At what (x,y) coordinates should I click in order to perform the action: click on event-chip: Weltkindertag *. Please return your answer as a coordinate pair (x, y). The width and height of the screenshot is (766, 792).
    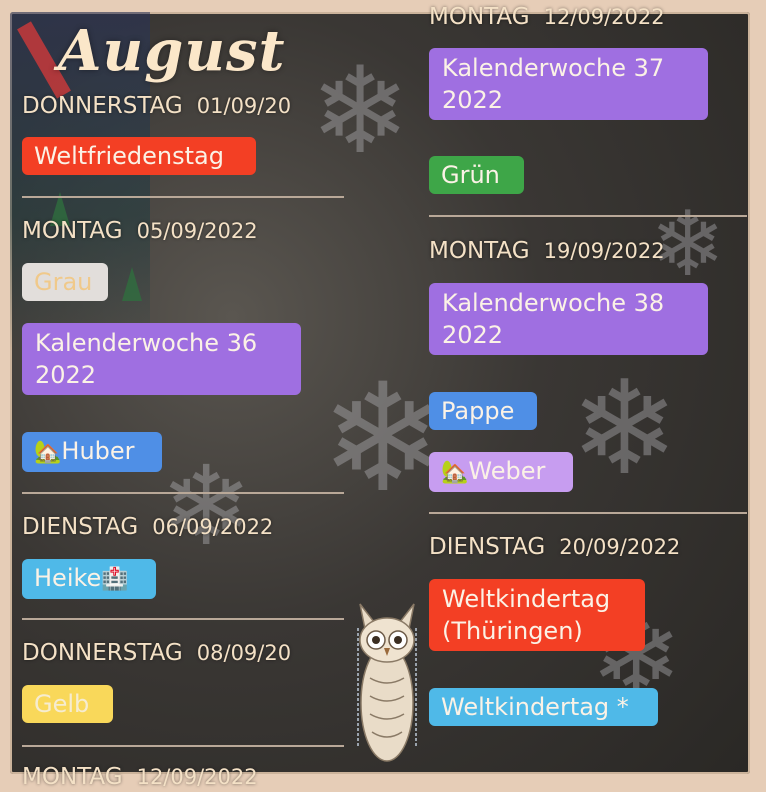
    Looking at the image, I should click on (543, 707).